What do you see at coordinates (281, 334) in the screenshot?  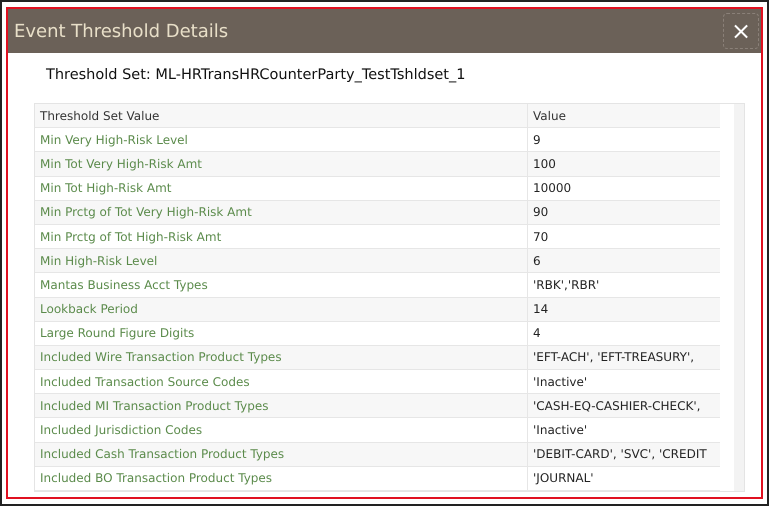 I see `table-cell: Large Round Figure Digits` at bounding box center [281, 334].